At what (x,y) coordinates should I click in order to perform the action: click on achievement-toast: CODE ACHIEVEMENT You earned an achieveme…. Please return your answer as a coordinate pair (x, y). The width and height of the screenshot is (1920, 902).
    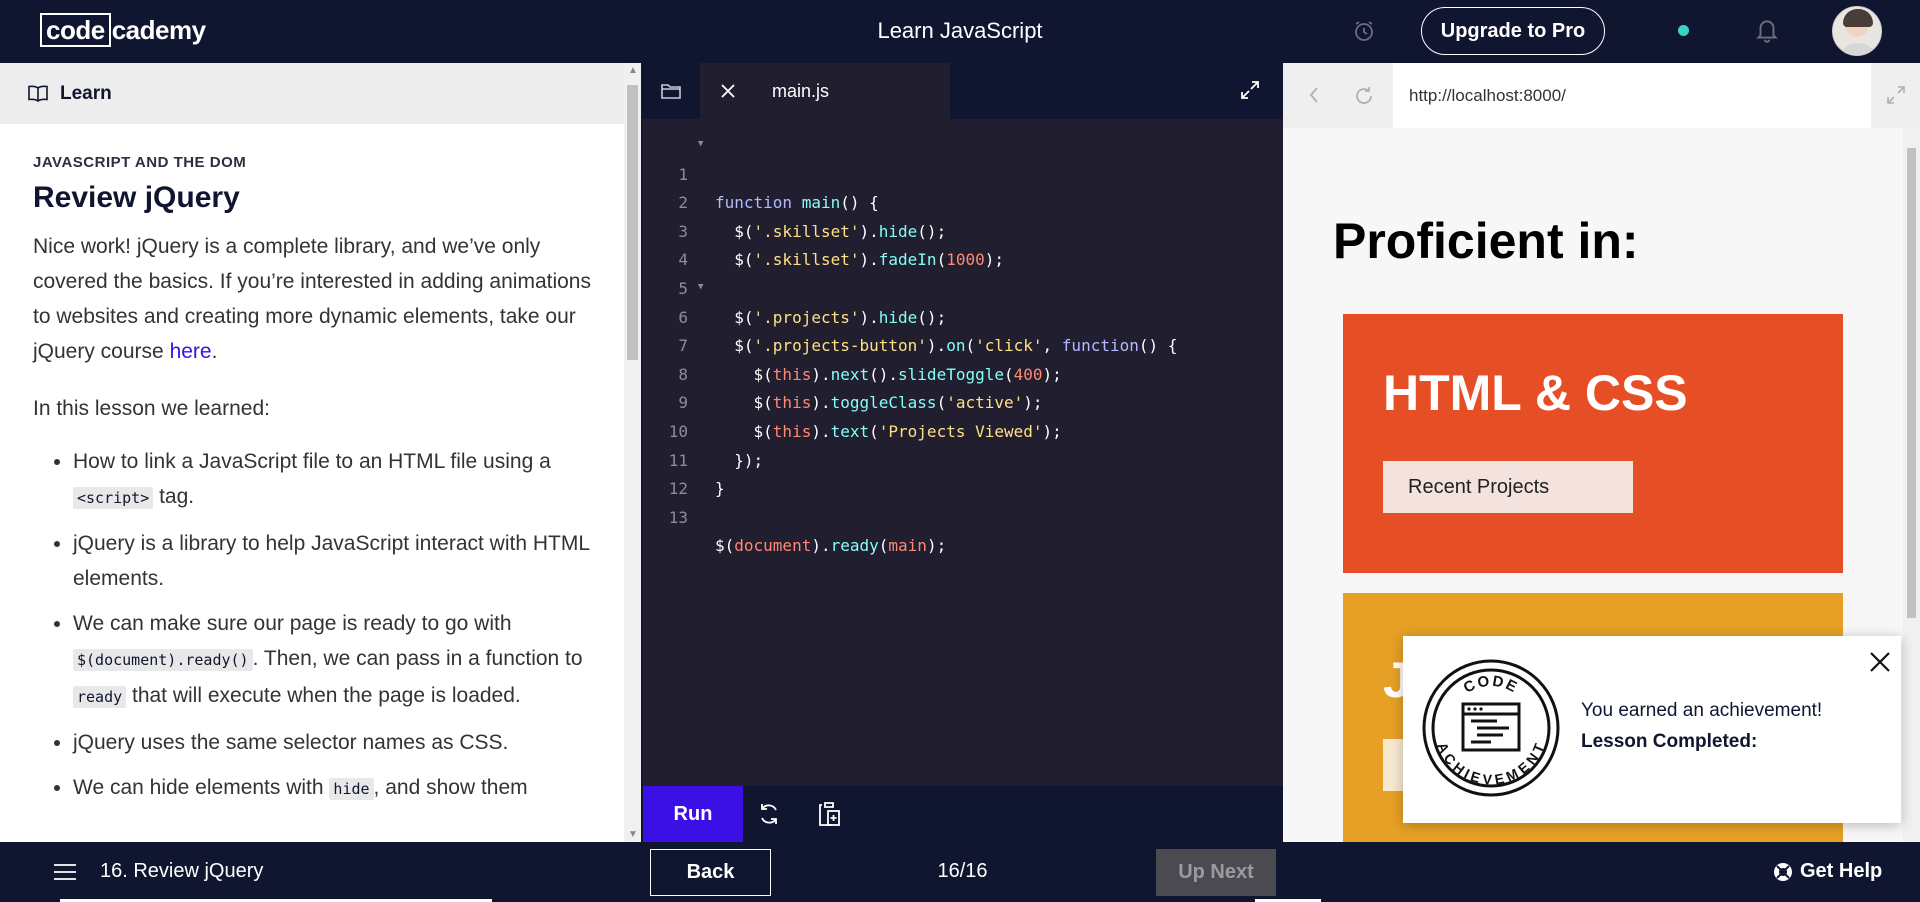
    Looking at the image, I should click on (1652, 729).